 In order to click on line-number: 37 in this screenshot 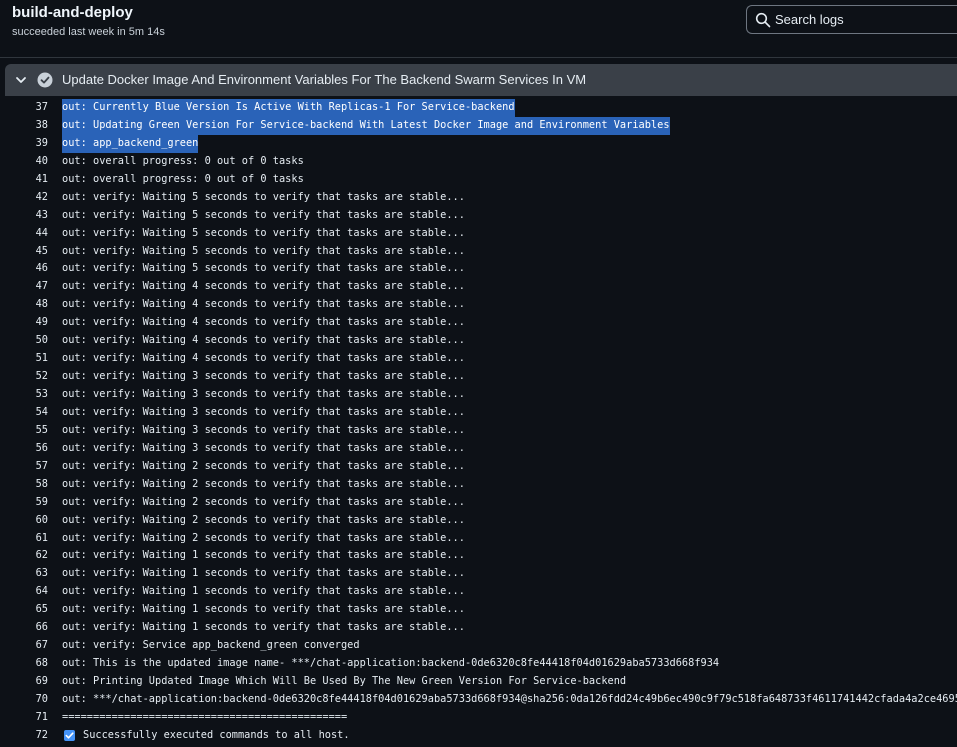, I will do `click(24, 108)`.